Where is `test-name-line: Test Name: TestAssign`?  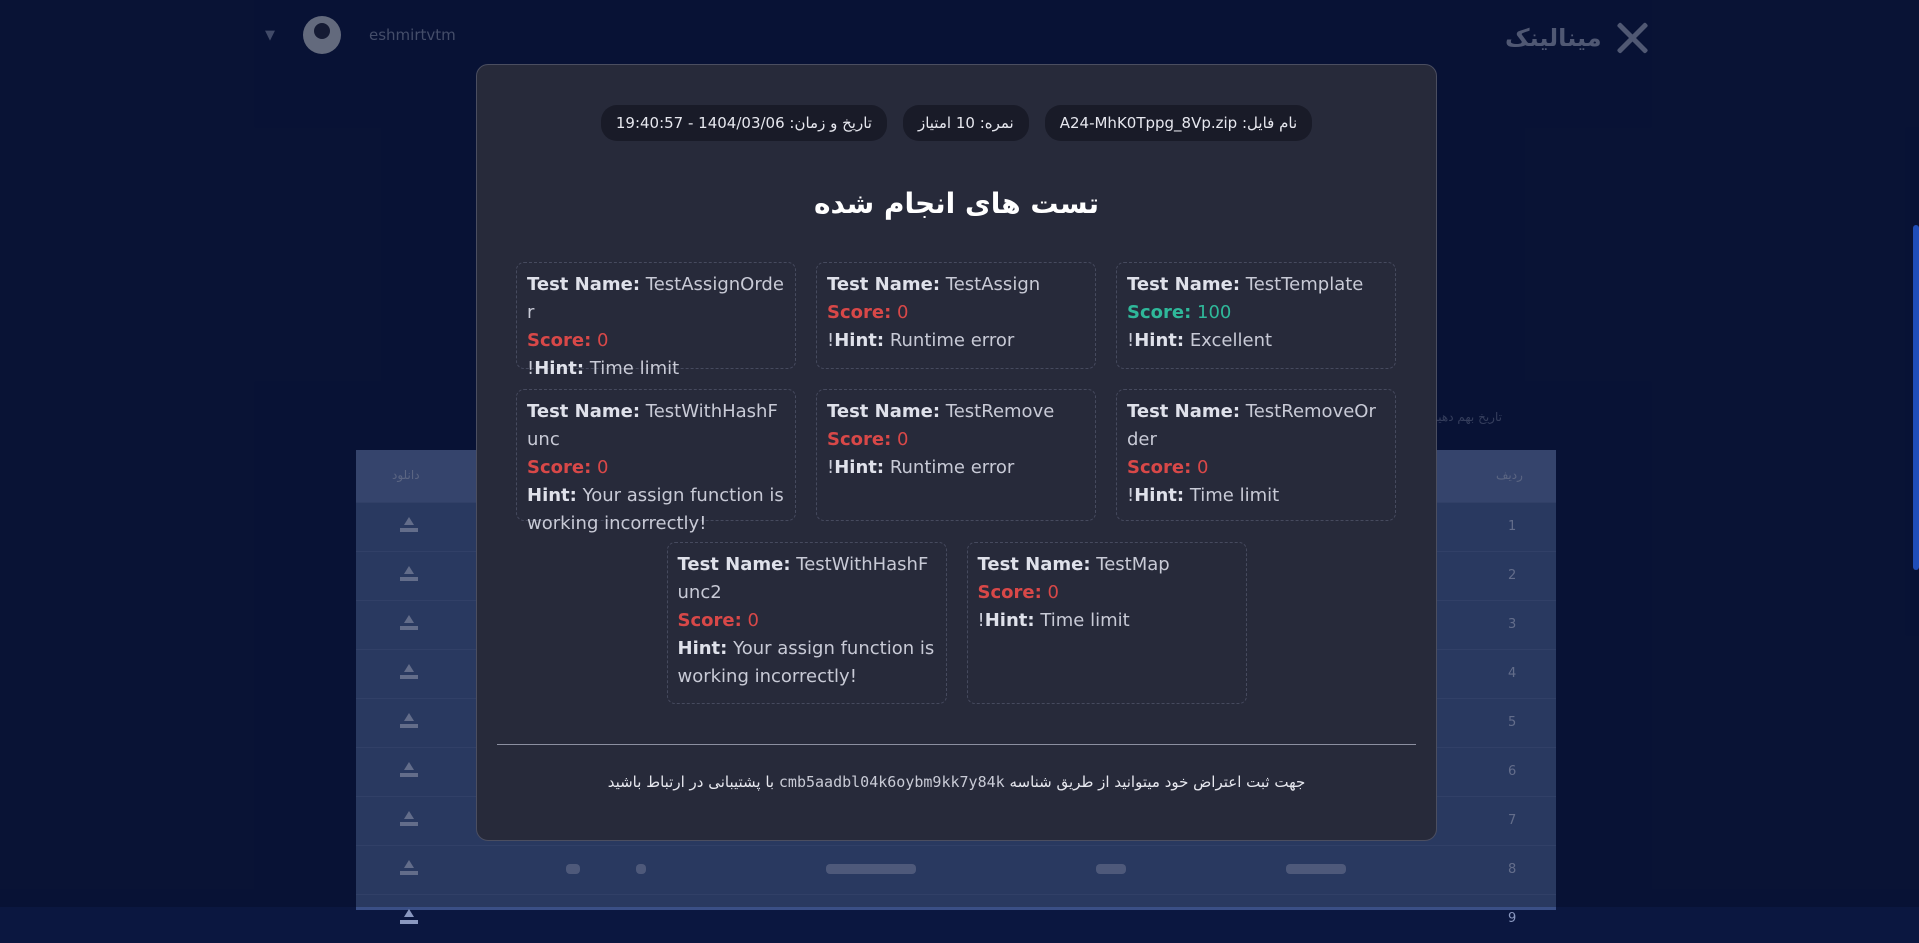 test-name-line: Test Name: TestAssign is located at coordinates (956, 285).